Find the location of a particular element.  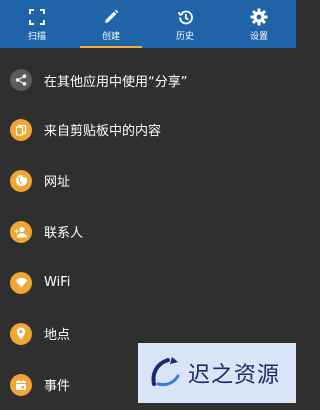

pencil-icon is located at coordinates (111, 17).